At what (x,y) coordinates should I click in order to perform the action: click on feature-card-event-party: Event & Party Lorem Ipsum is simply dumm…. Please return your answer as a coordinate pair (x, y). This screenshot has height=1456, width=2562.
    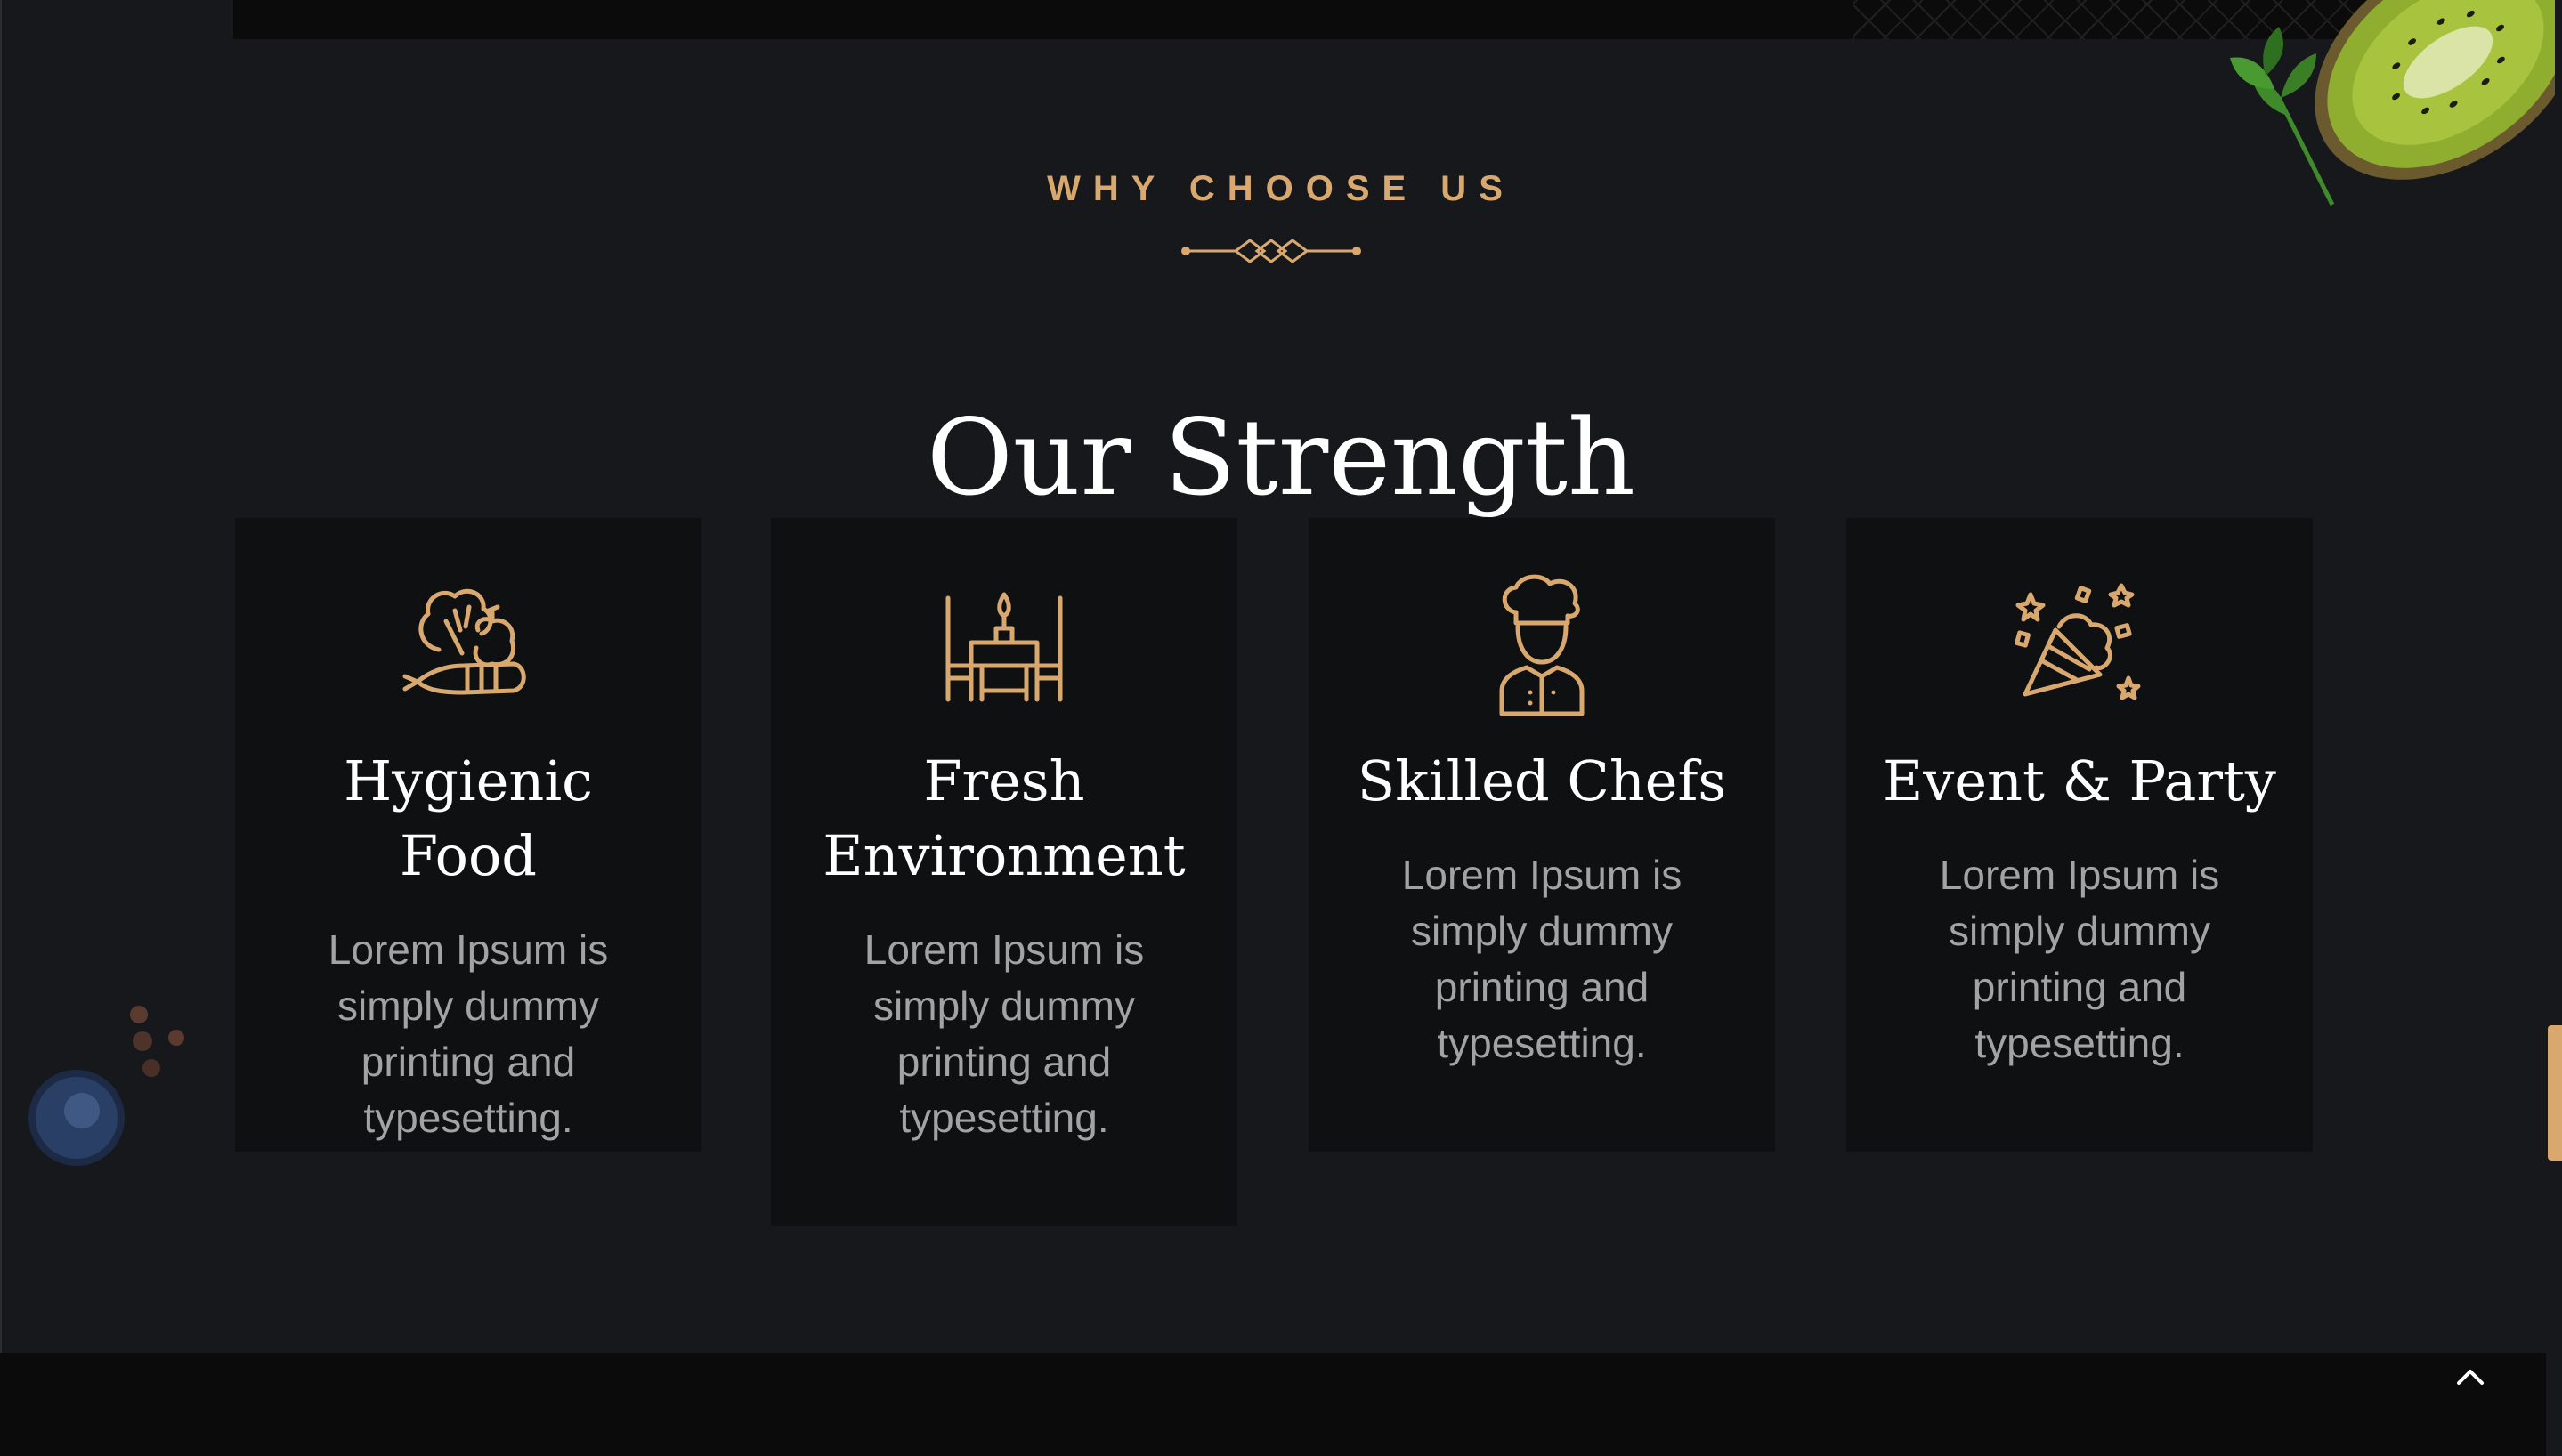
    Looking at the image, I should click on (2079, 835).